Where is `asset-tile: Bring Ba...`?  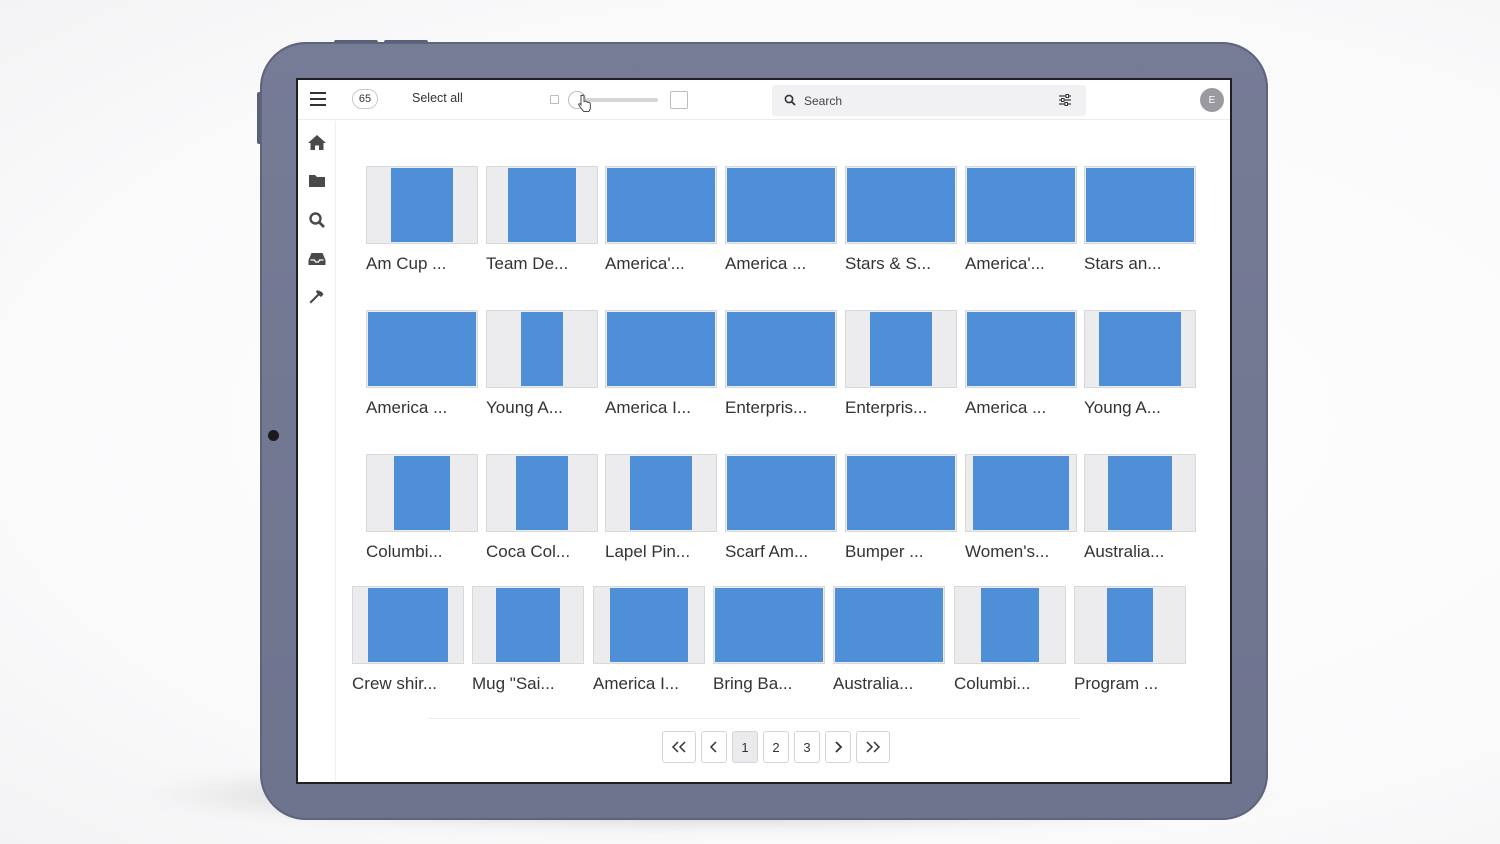 asset-tile: Bring Ba... is located at coordinates (769, 640).